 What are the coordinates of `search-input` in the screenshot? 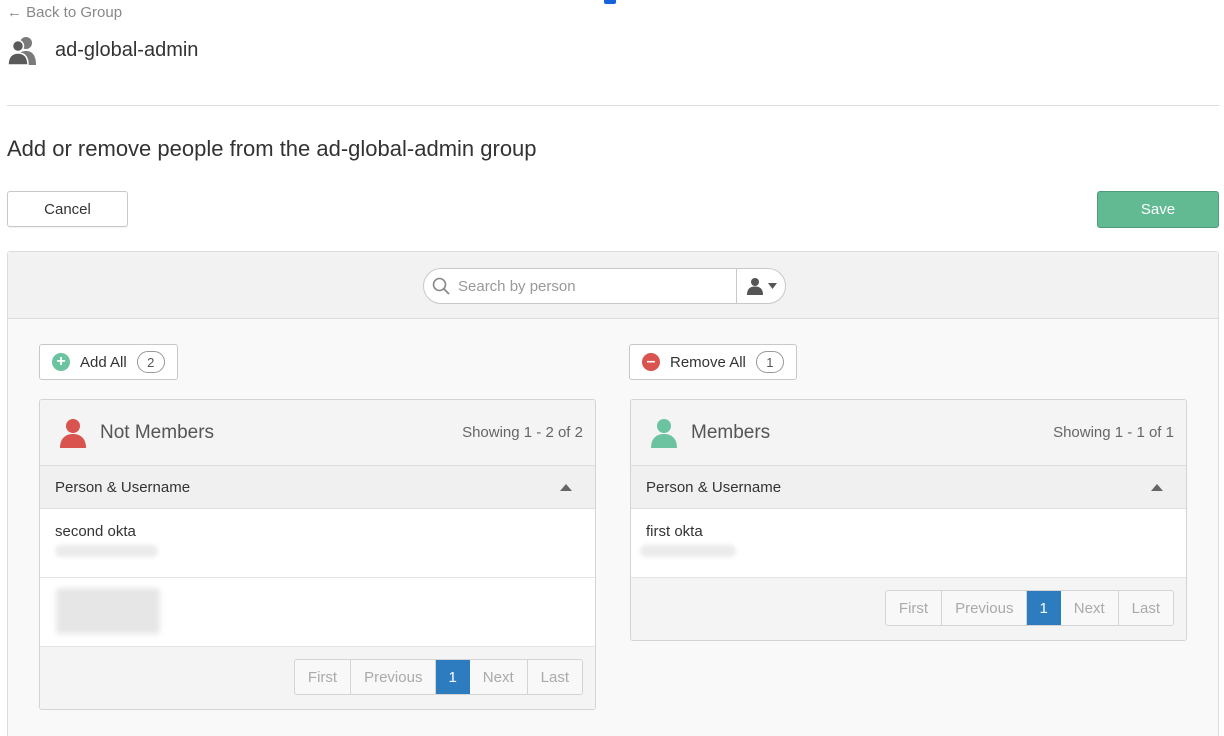 It's located at (597, 286).